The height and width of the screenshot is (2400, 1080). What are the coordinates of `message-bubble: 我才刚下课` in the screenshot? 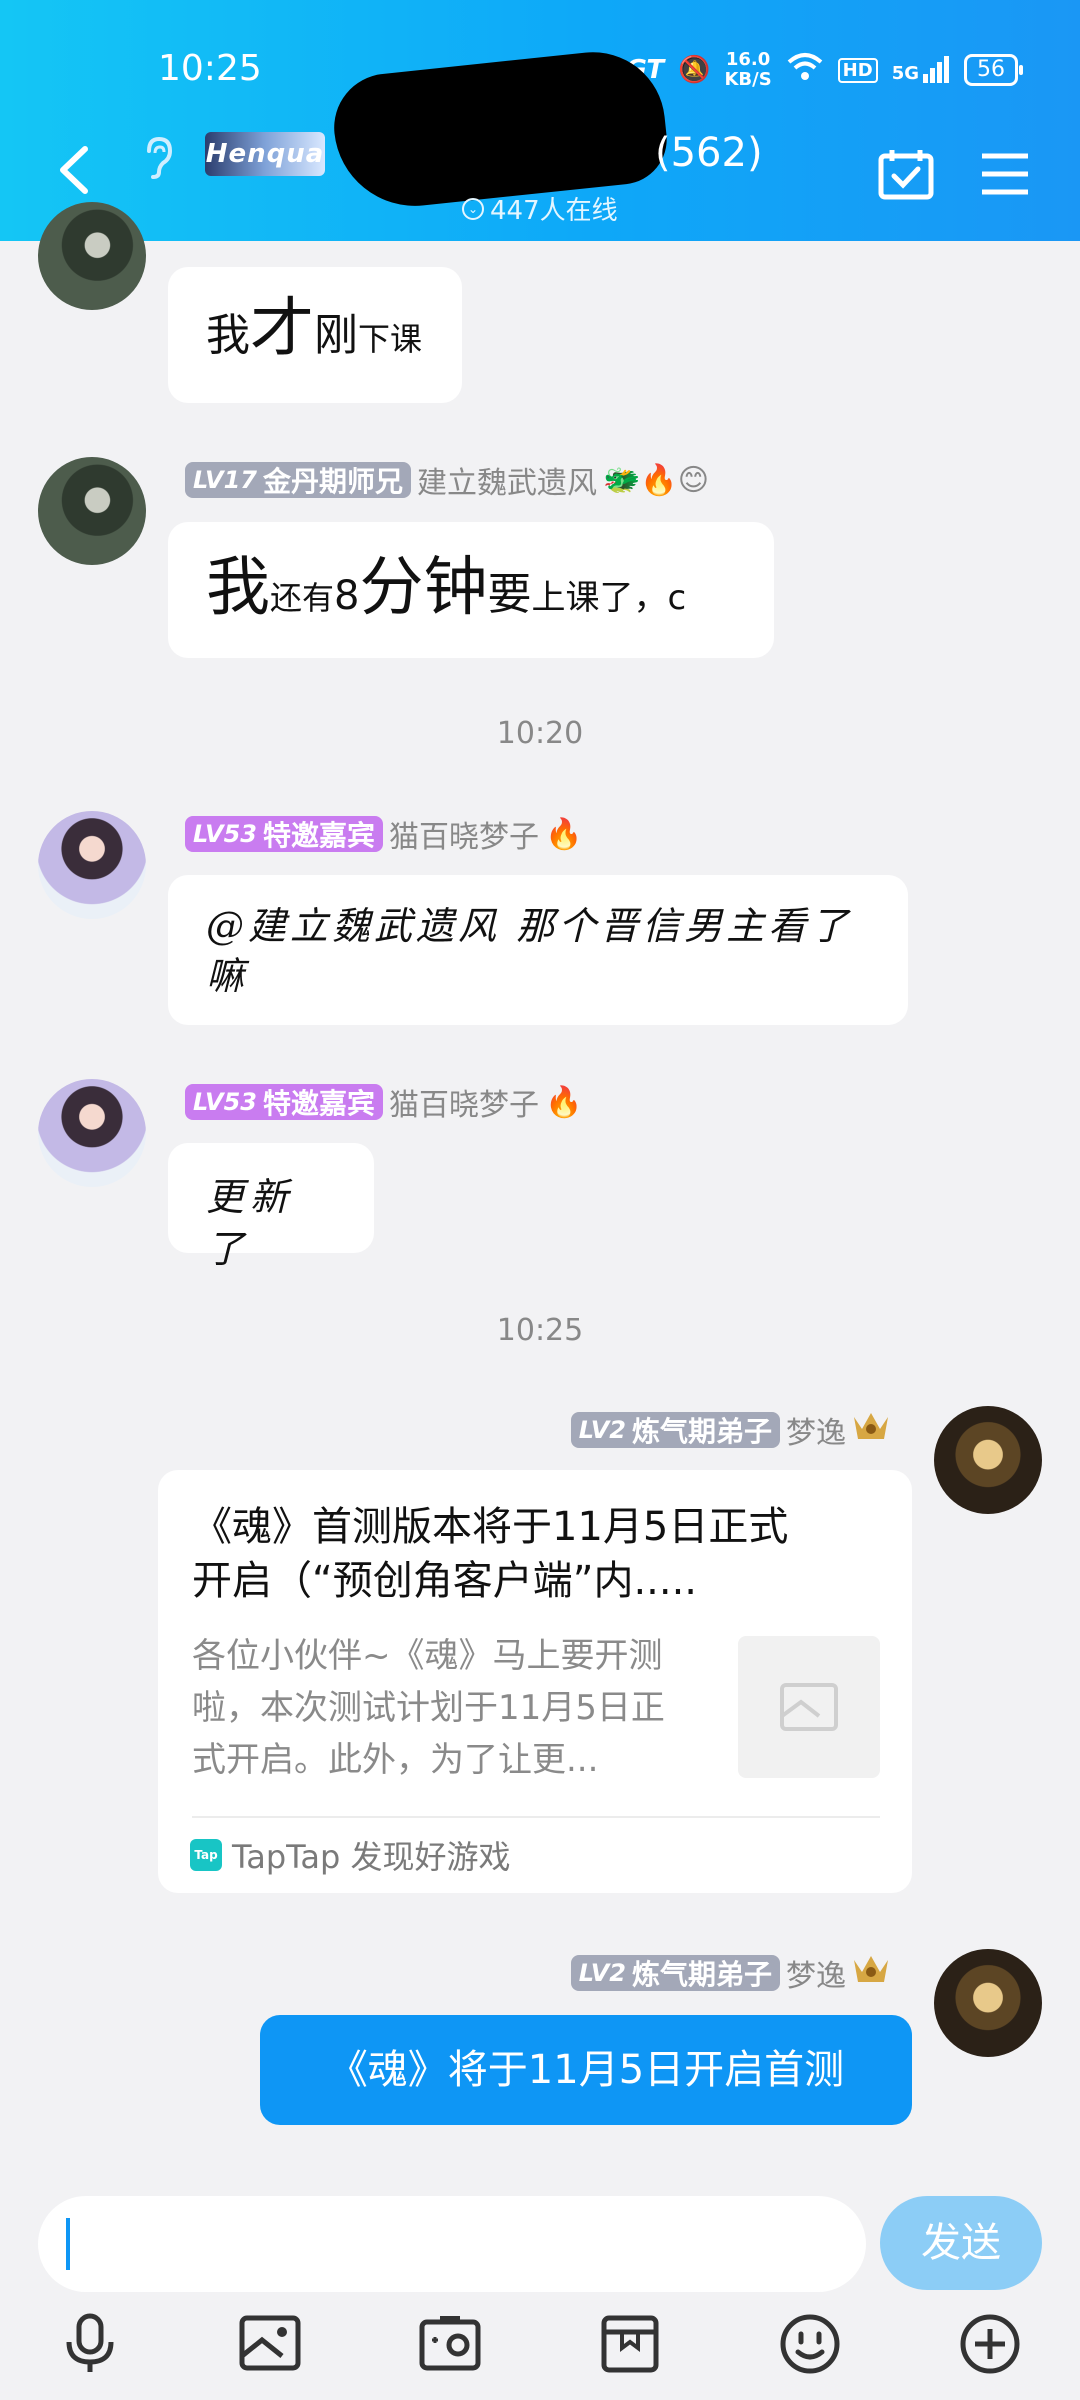 It's located at (315, 335).